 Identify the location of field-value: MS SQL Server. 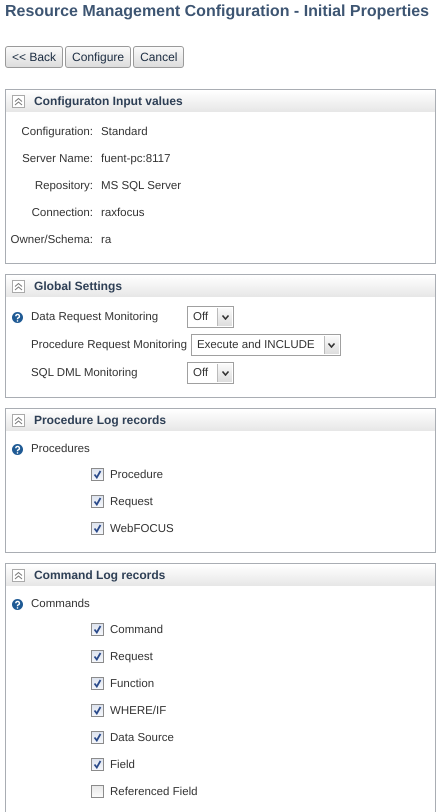
(141, 186).